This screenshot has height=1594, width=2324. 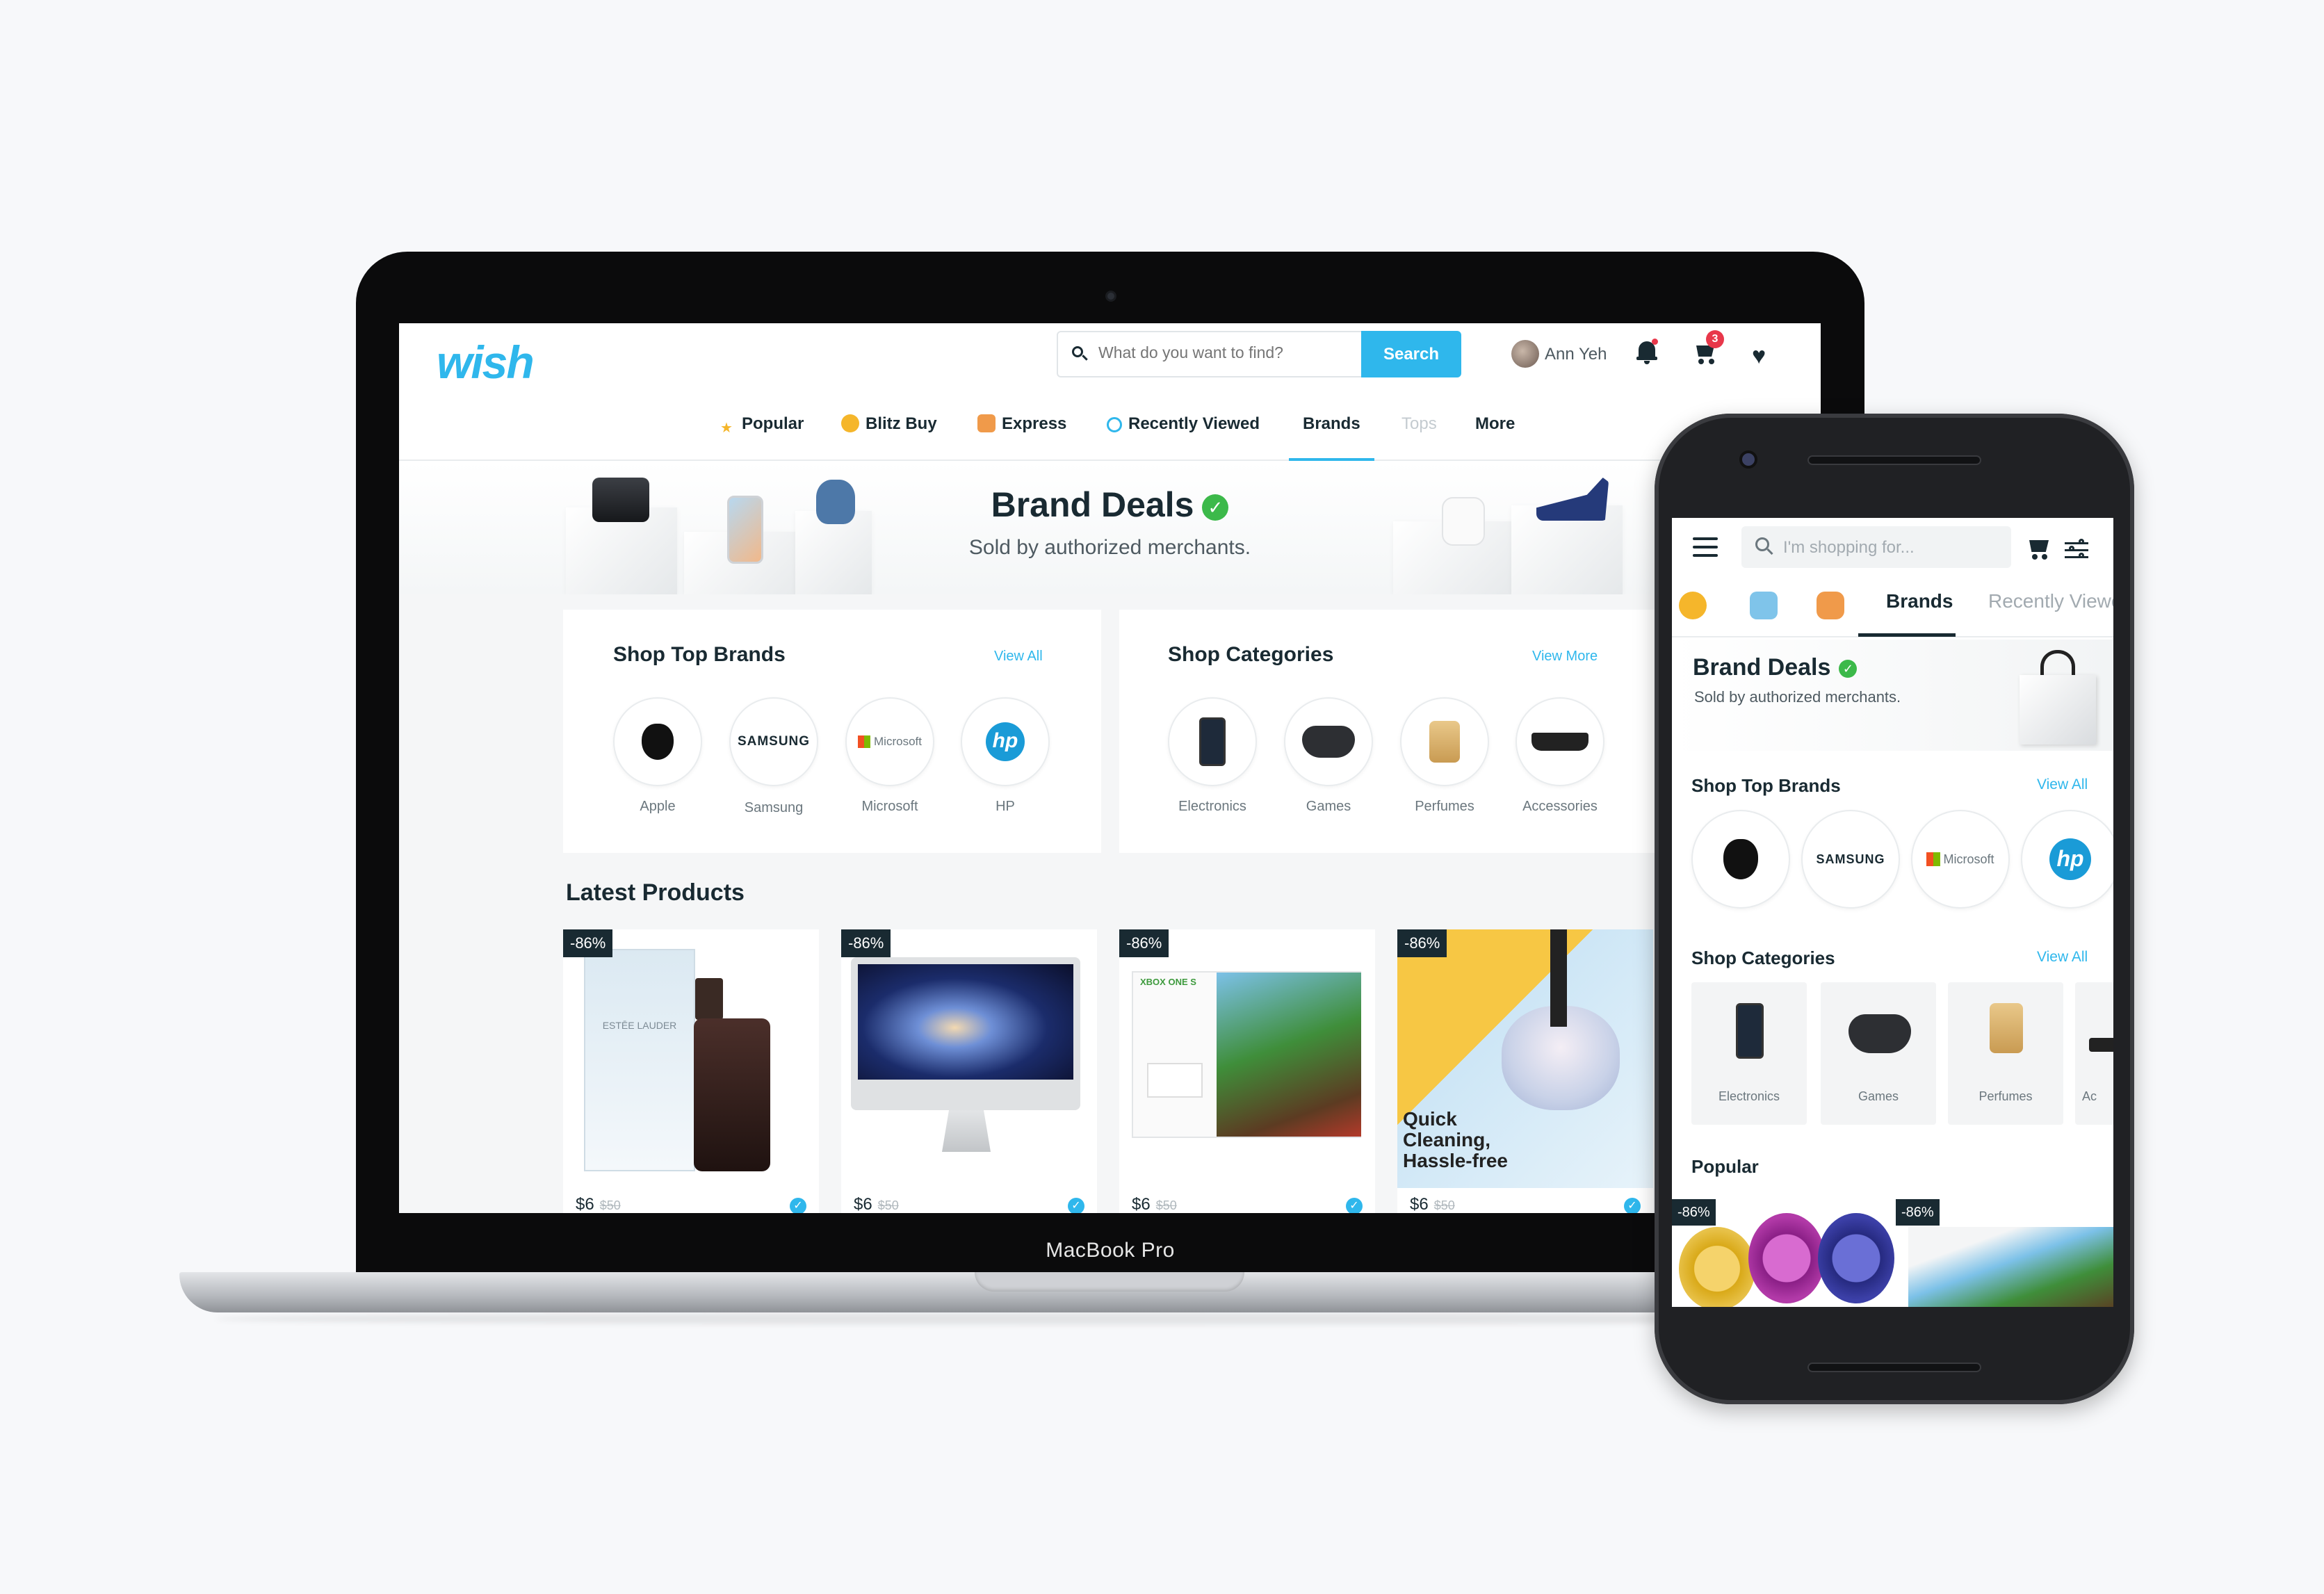 I want to click on heart-icon: ♥, so click(x=1759, y=356).